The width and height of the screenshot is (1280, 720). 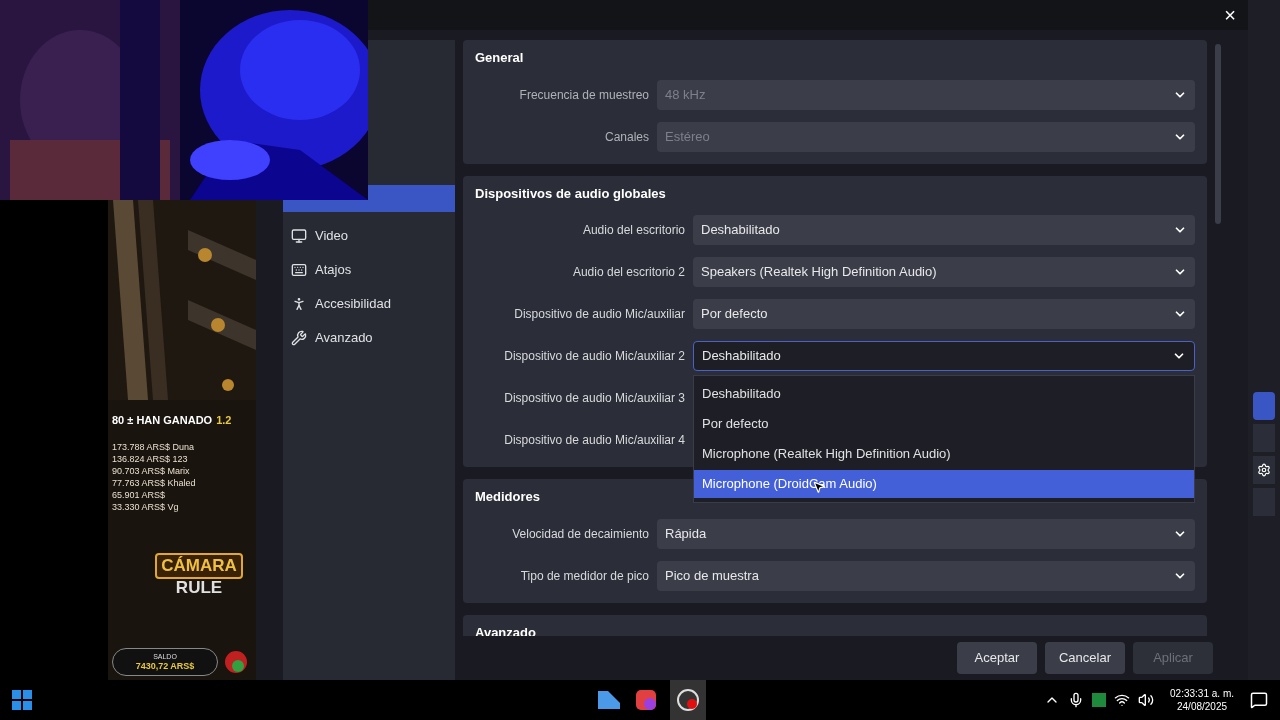 What do you see at coordinates (926, 533) in the screenshot?
I see `dropdown-select: Rápida` at bounding box center [926, 533].